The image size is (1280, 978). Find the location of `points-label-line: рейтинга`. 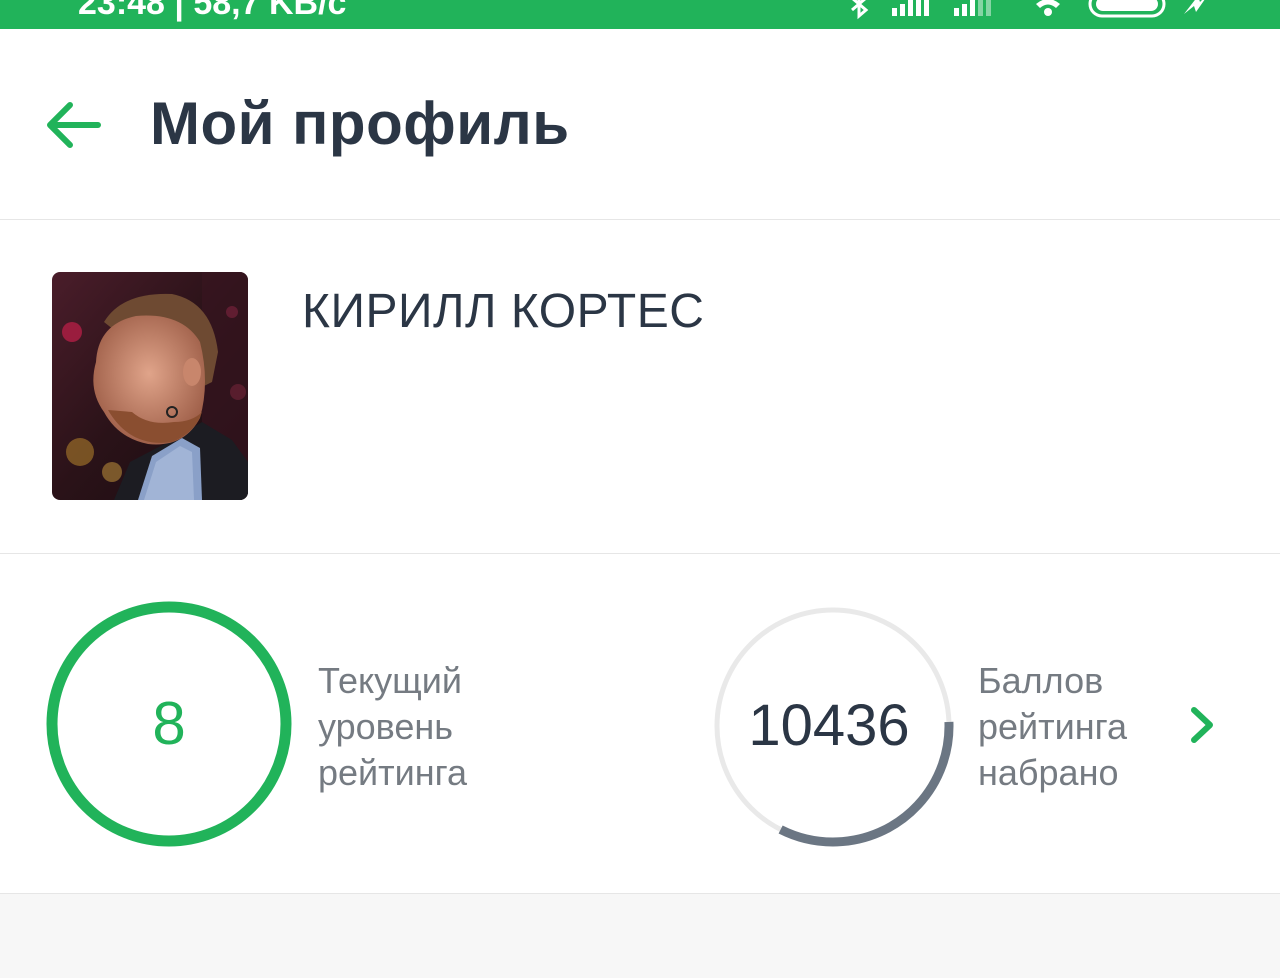

points-label-line: рейтинга is located at coordinates (1052, 726).